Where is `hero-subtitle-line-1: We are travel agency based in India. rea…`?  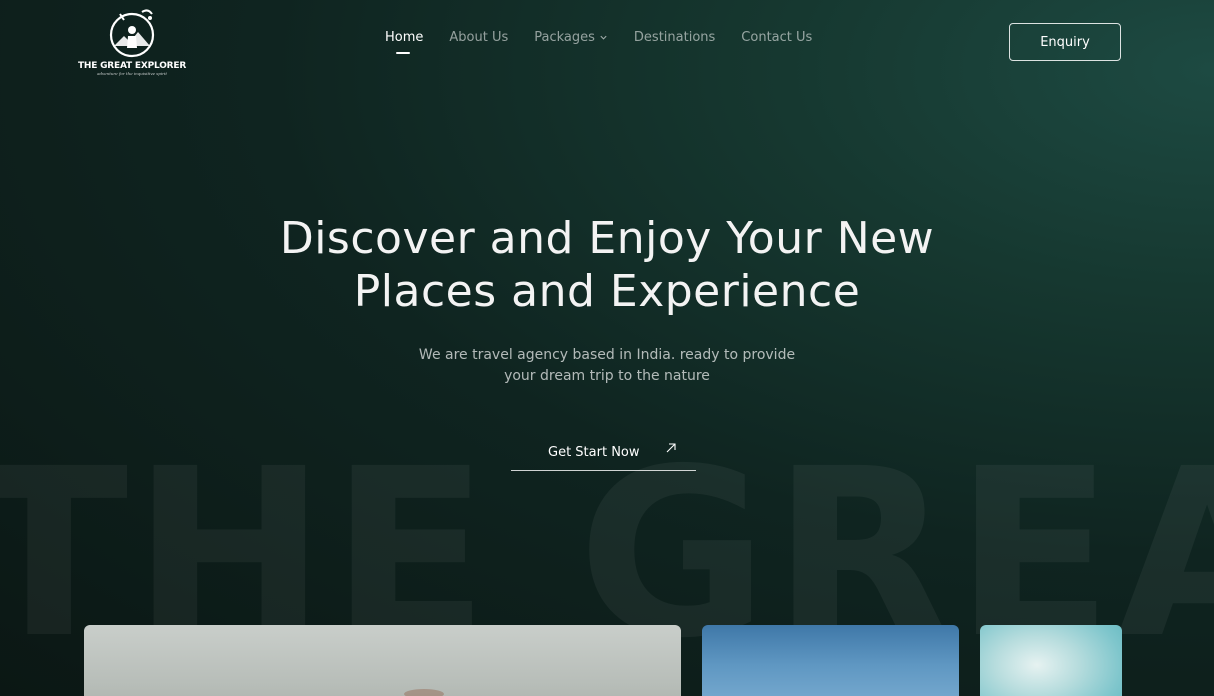
hero-subtitle-line-1: We are travel agency based in India. rea… is located at coordinates (607, 355).